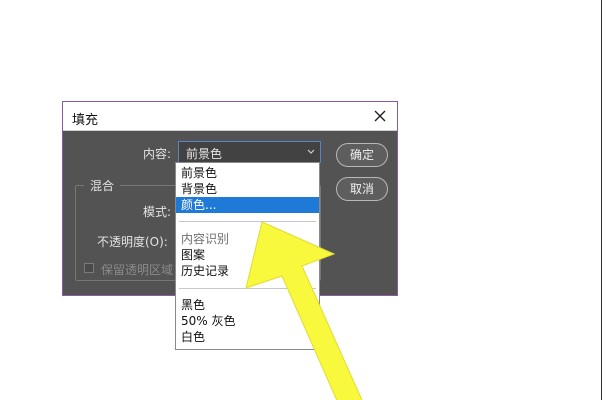  Describe the element at coordinates (311, 151) in the screenshot. I see `chevron-down-icon` at that location.